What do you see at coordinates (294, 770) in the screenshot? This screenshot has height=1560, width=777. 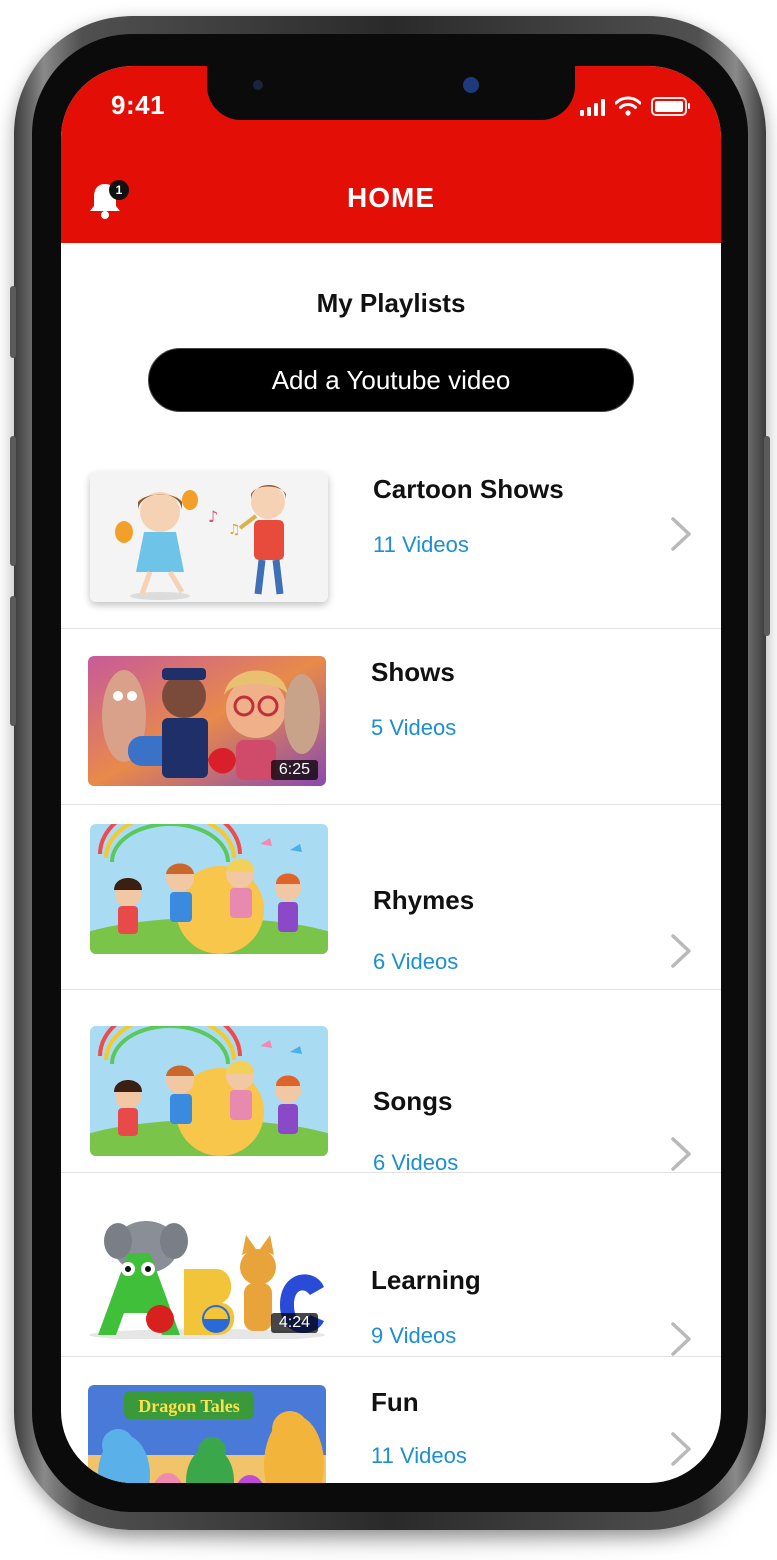 I see `video-duration: 6:25` at bounding box center [294, 770].